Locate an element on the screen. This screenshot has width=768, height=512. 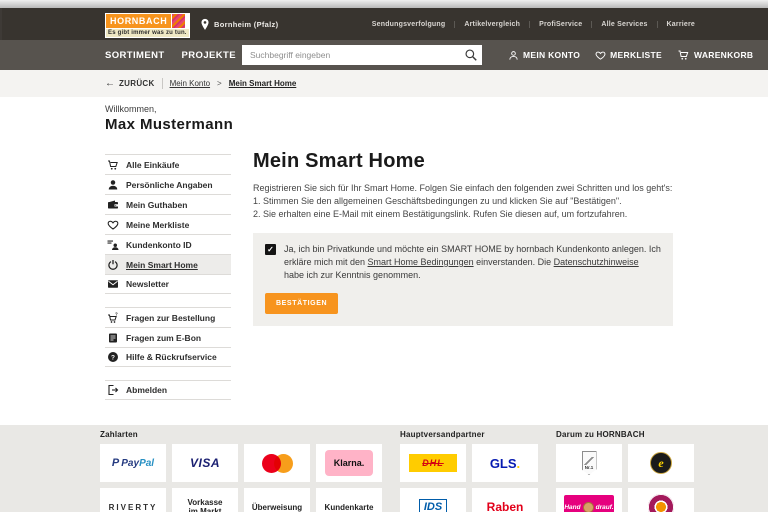
sidebar-item-fragen-zum-e-bon: Fragen zum E-Bon is located at coordinates (168, 337).